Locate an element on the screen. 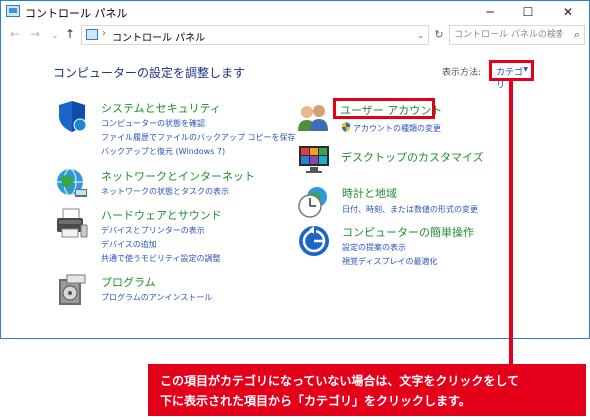 The image size is (590, 420). back-arrow-icon: ← is located at coordinates (15, 34).